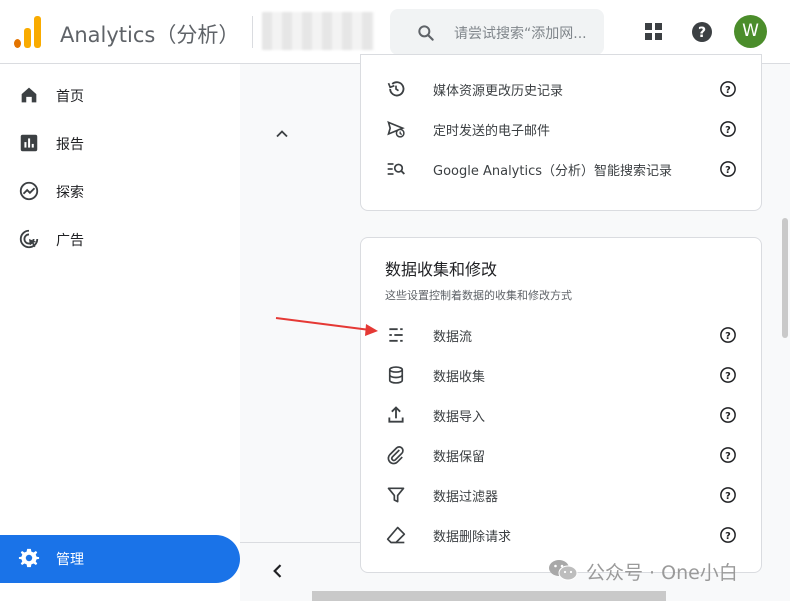  What do you see at coordinates (459, 457) in the screenshot?
I see `row-label: 数据保留` at bounding box center [459, 457].